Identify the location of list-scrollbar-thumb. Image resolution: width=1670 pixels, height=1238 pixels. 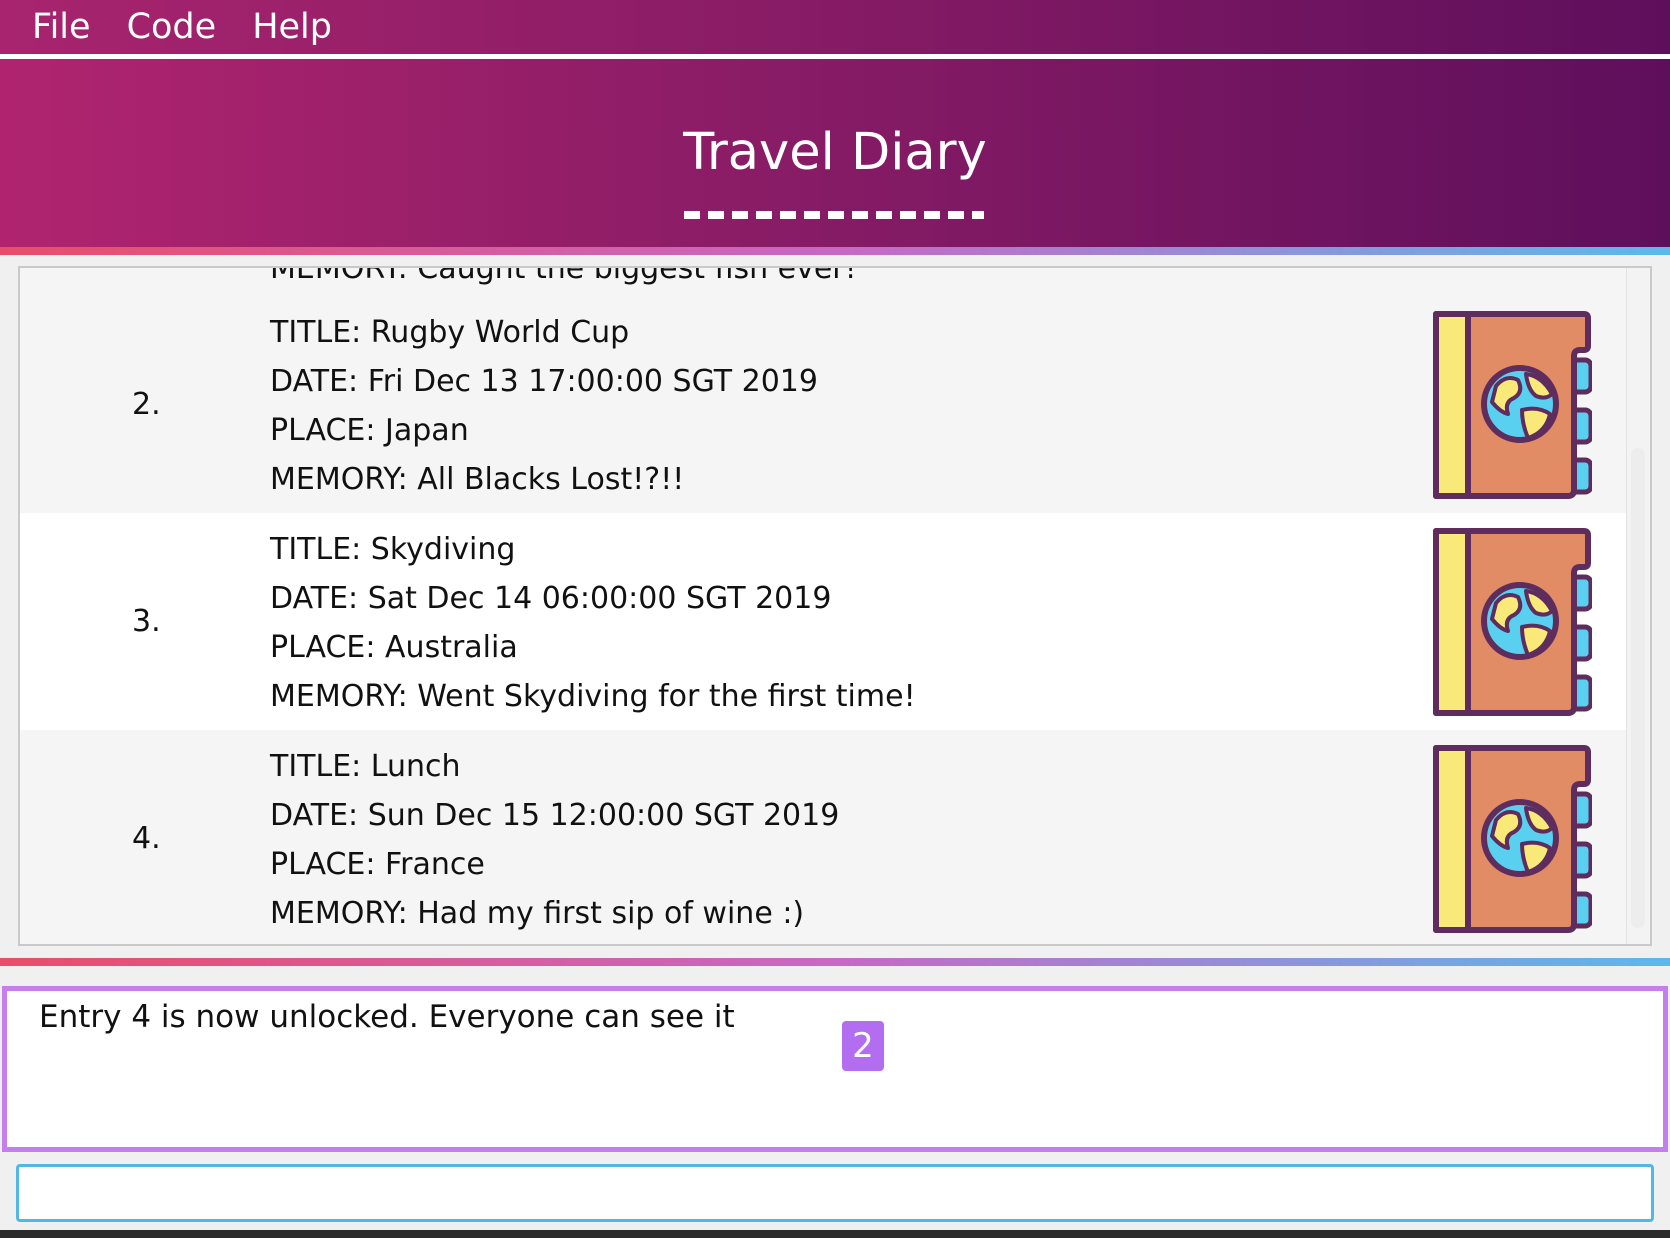
(1638, 688).